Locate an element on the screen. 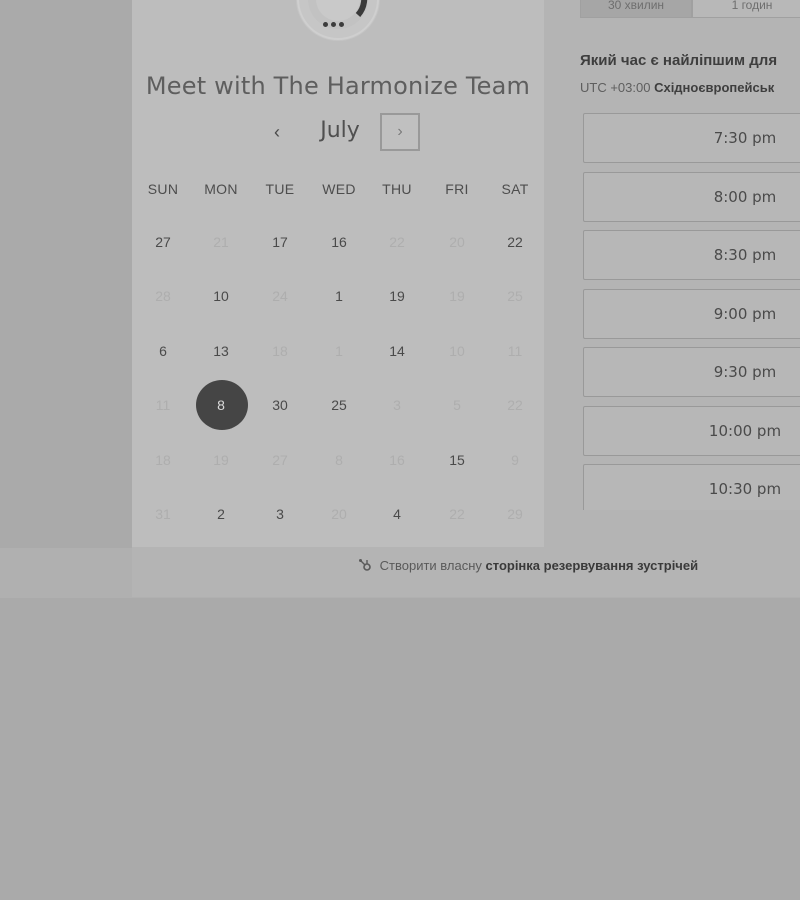 This screenshot has height=900, width=800. next-month-button: › is located at coordinates (400, 132).